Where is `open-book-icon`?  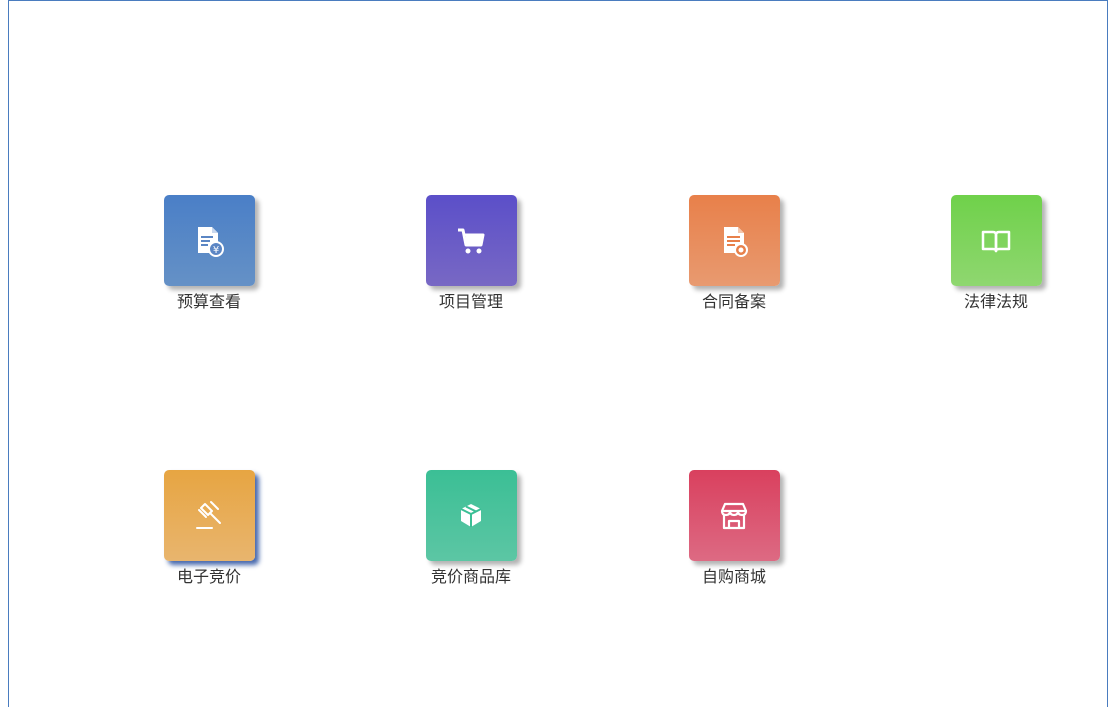
open-book-icon is located at coordinates (996, 241).